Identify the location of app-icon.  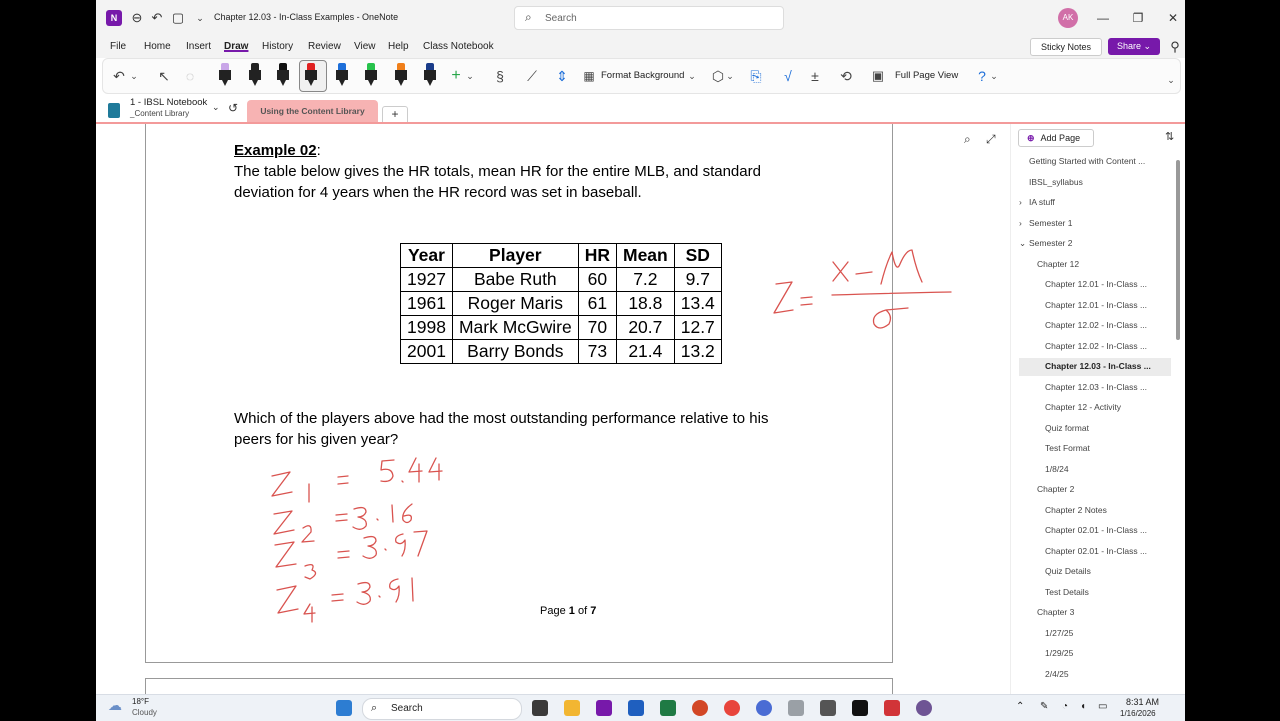
(764, 708).